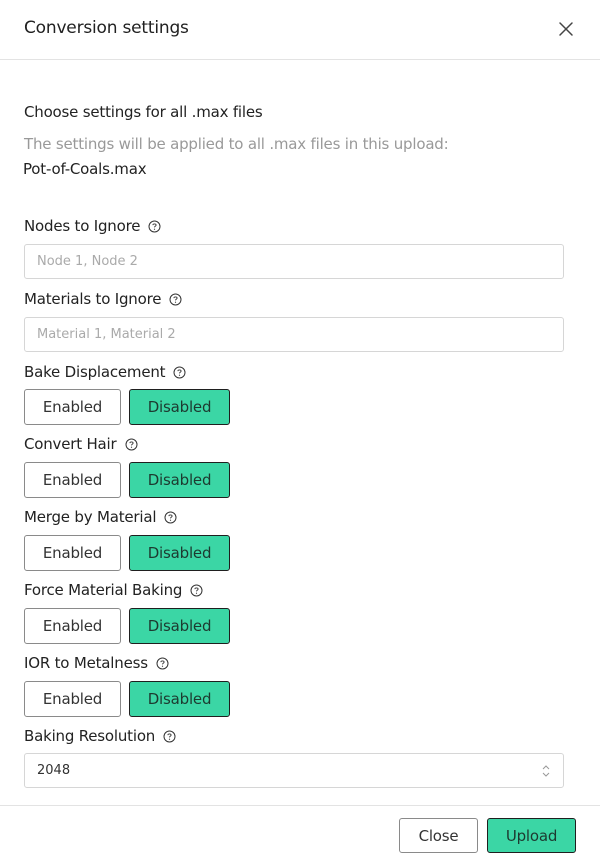  What do you see at coordinates (294, 261) in the screenshot?
I see `nodes-to-ignore-input` at bounding box center [294, 261].